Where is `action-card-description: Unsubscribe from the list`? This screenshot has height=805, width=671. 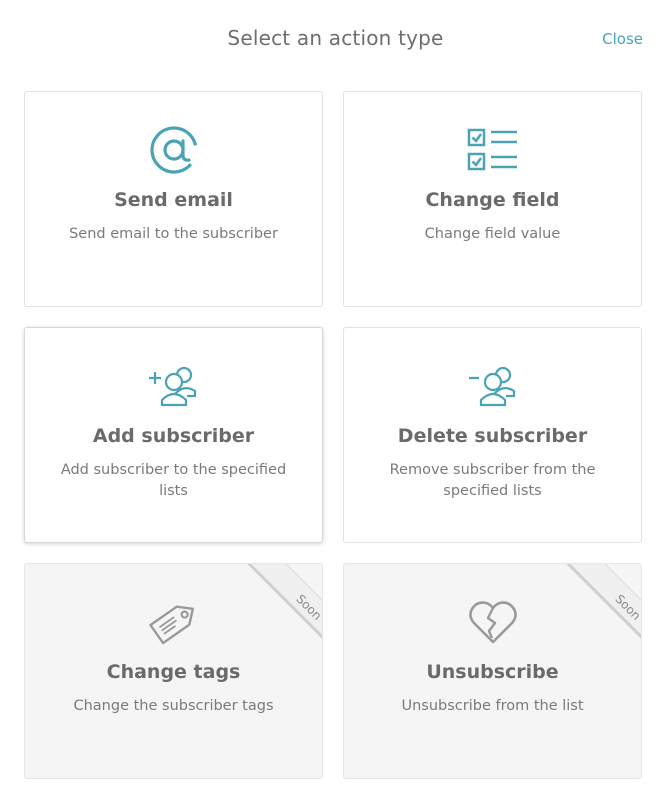
action-card-description: Unsubscribe from the list is located at coordinates (492, 706).